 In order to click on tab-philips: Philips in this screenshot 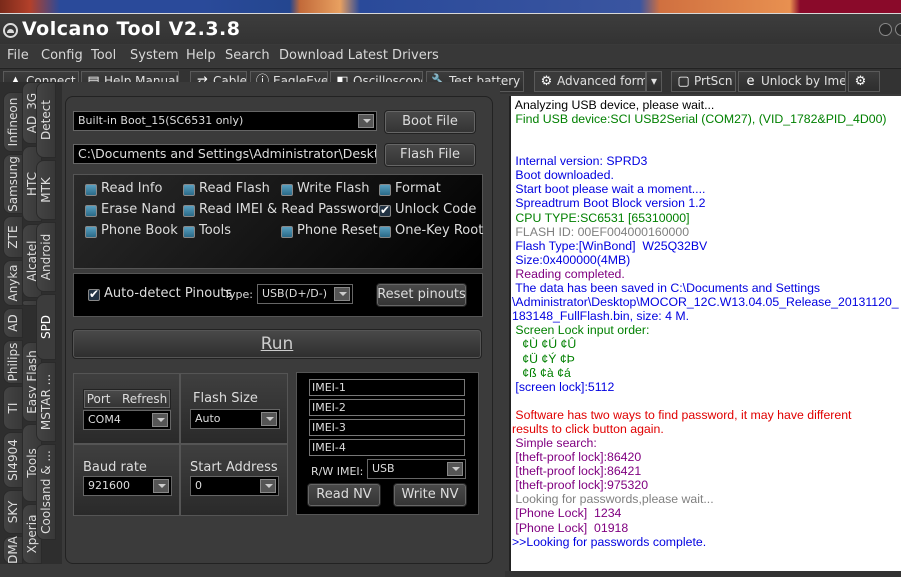, I will do `click(13, 362)`.